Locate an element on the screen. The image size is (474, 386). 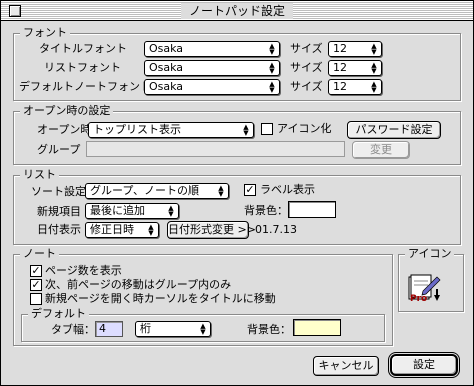
sort-popup: グループ、ノートの順 ▲ ▼ is located at coordinates (157, 191).